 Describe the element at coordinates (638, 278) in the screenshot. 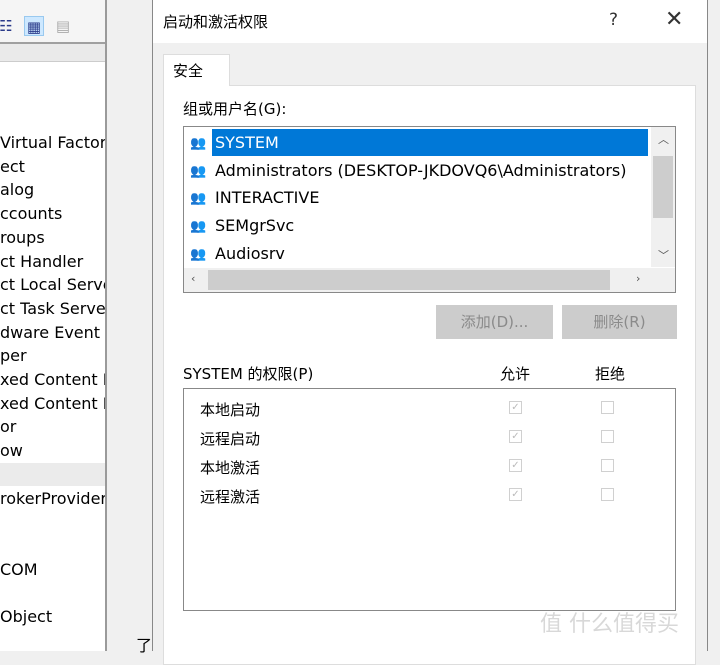

I see `scroll-right-icon: ›` at that location.